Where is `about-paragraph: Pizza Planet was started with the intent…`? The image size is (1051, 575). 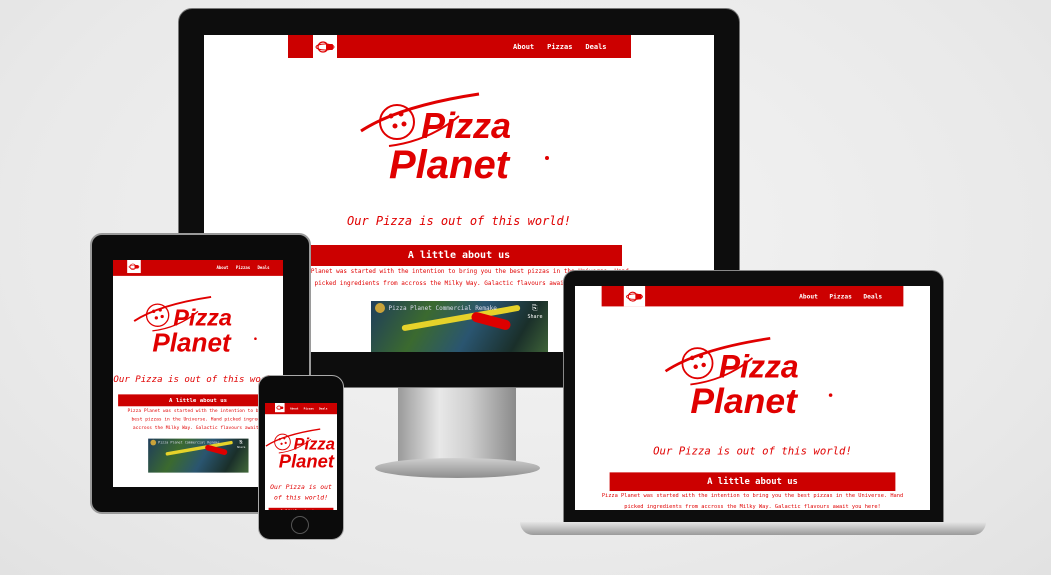 about-paragraph: Pizza Planet was started with the intent… is located at coordinates (752, 501).